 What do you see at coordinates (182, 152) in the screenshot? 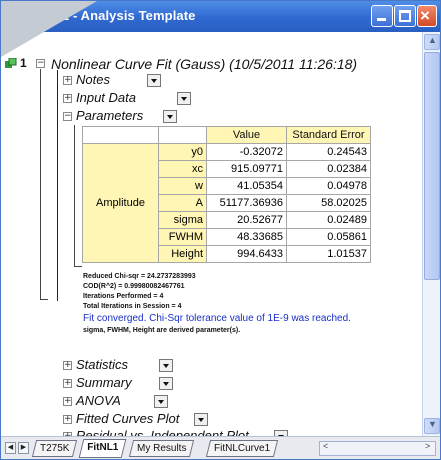
I see `row-label: y0` at bounding box center [182, 152].